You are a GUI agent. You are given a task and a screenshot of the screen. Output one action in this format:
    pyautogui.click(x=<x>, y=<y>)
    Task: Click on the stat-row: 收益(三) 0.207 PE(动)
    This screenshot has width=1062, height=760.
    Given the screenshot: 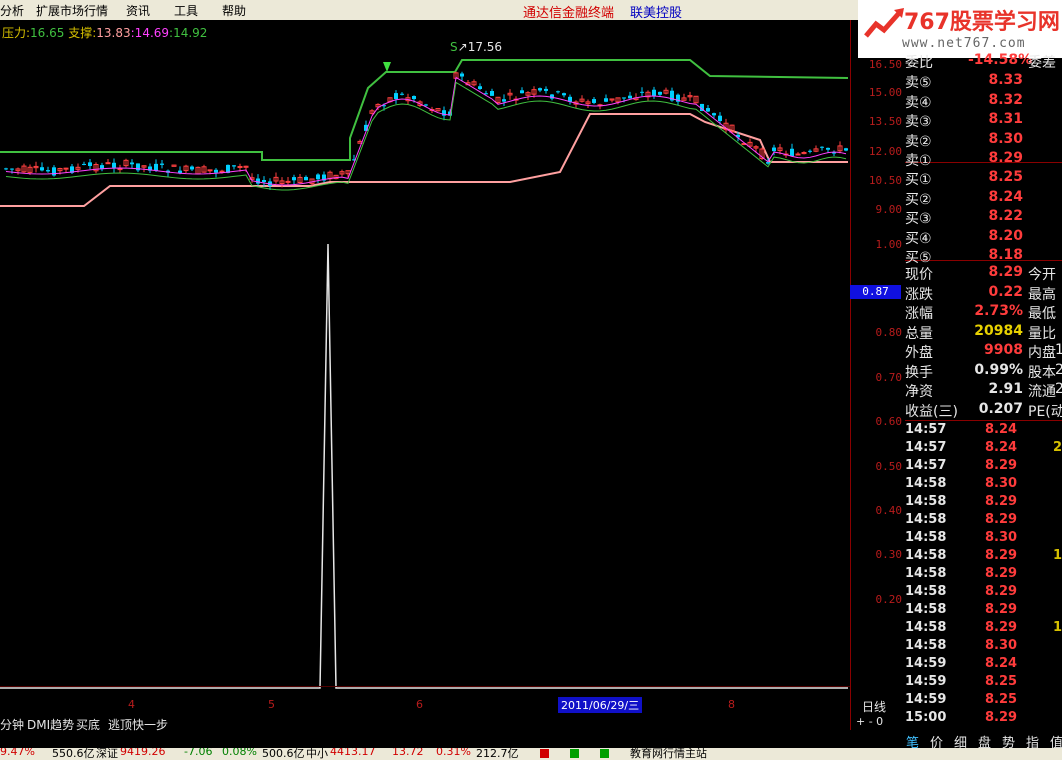 What is the action you would take?
    pyautogui.click(x=983, y=410)
    